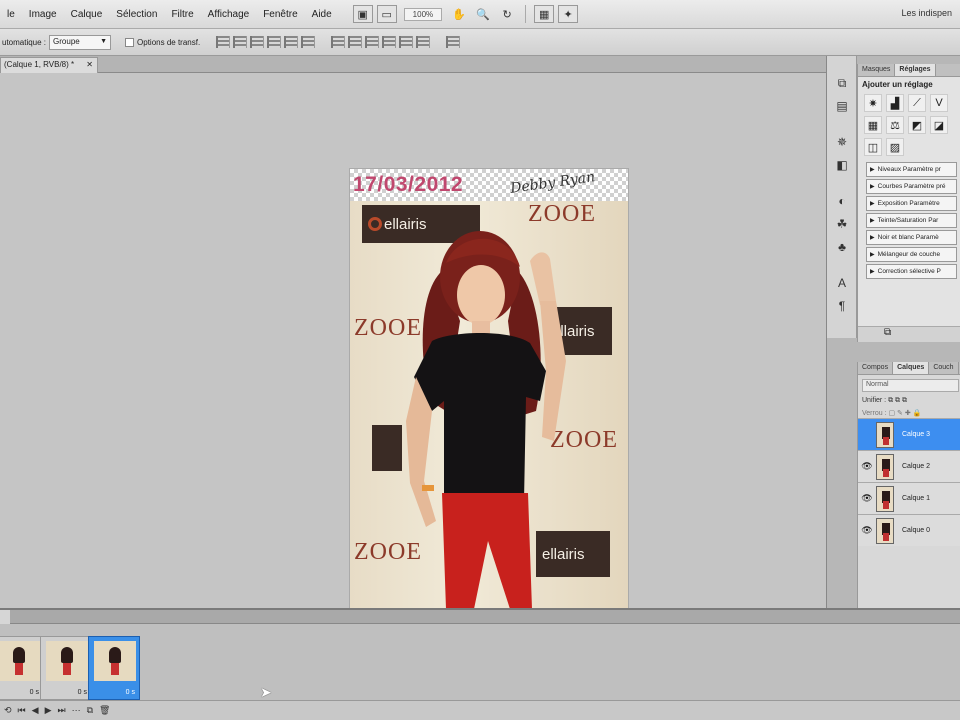 Image resolution: width=960 pixels, height=720 pixels. What do you see at coordinates (911, 203) in the screenshot?
I see `preset-item: ▶ Exposition Paramètre` at bounding box center [911, 203].